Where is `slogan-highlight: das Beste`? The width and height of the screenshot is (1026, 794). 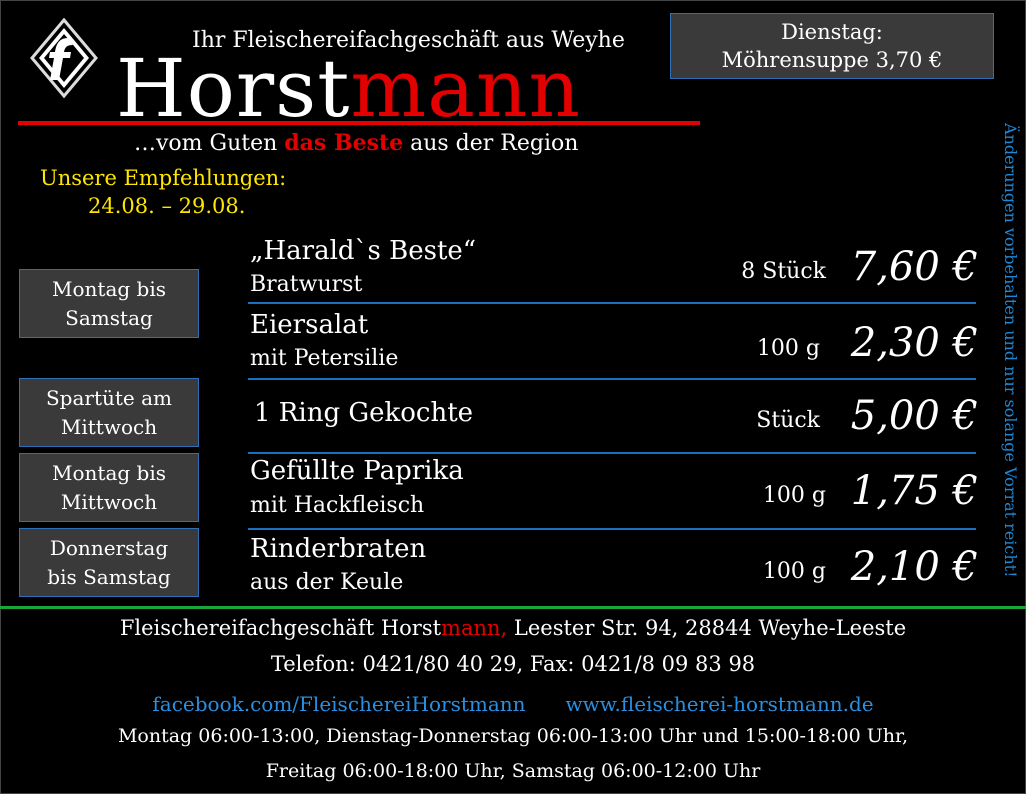 slogan-highlight: das Beste is located at coordinates (344, 143).